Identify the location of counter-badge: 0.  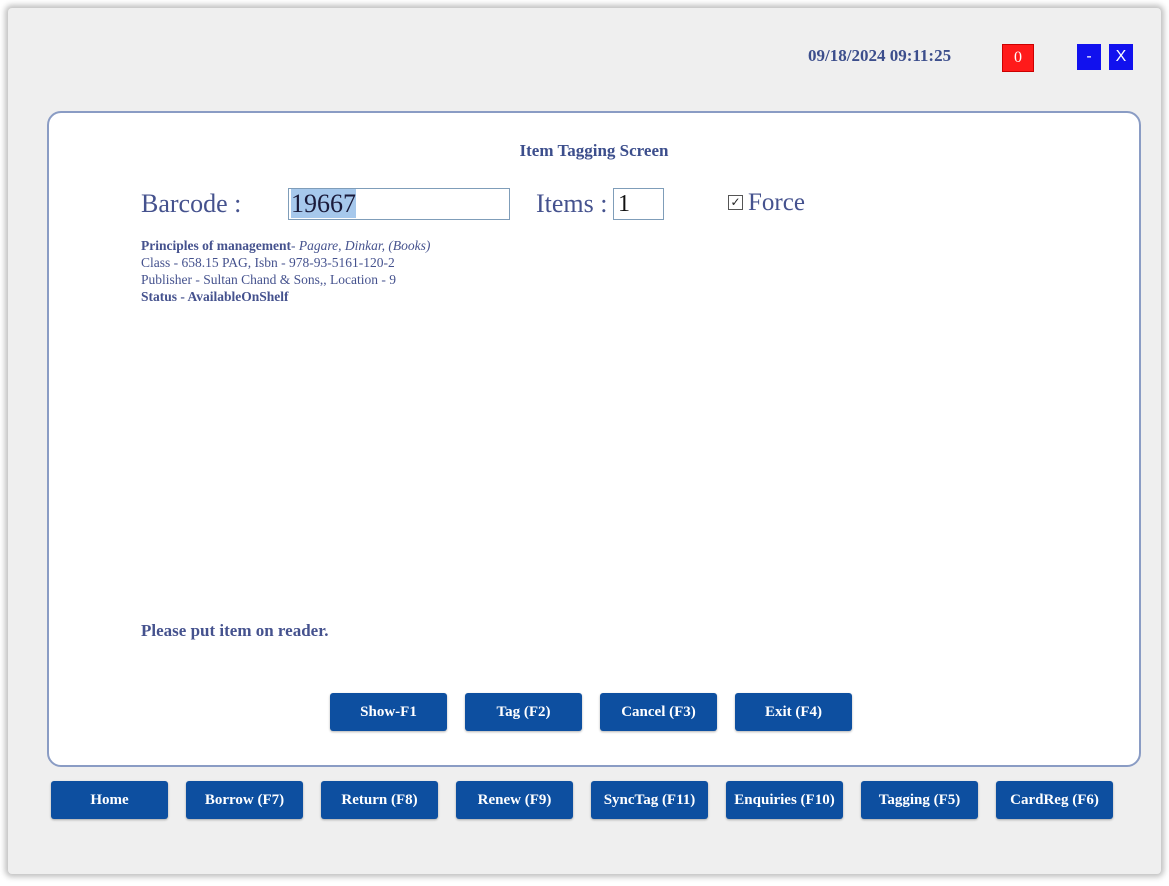
(1018, 58).